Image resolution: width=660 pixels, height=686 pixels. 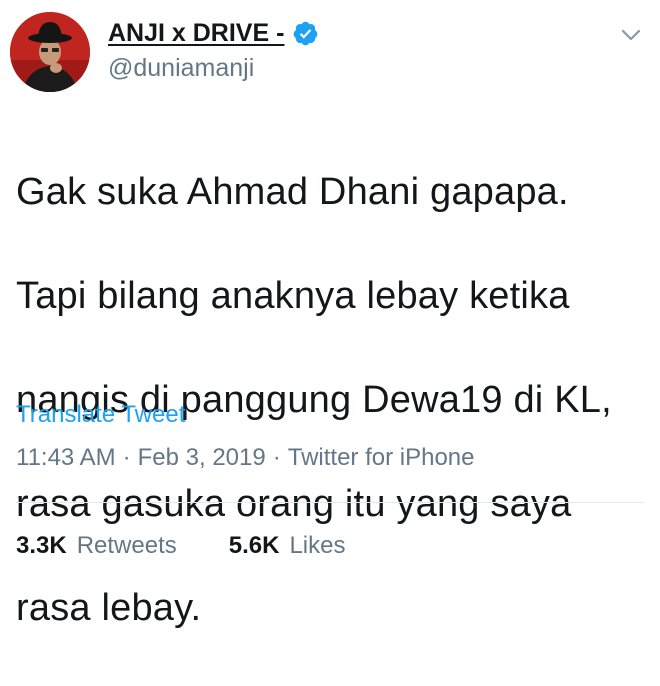 I want to click on translate-tweet-link: Translate Tweet, so click(x=100, y=415).